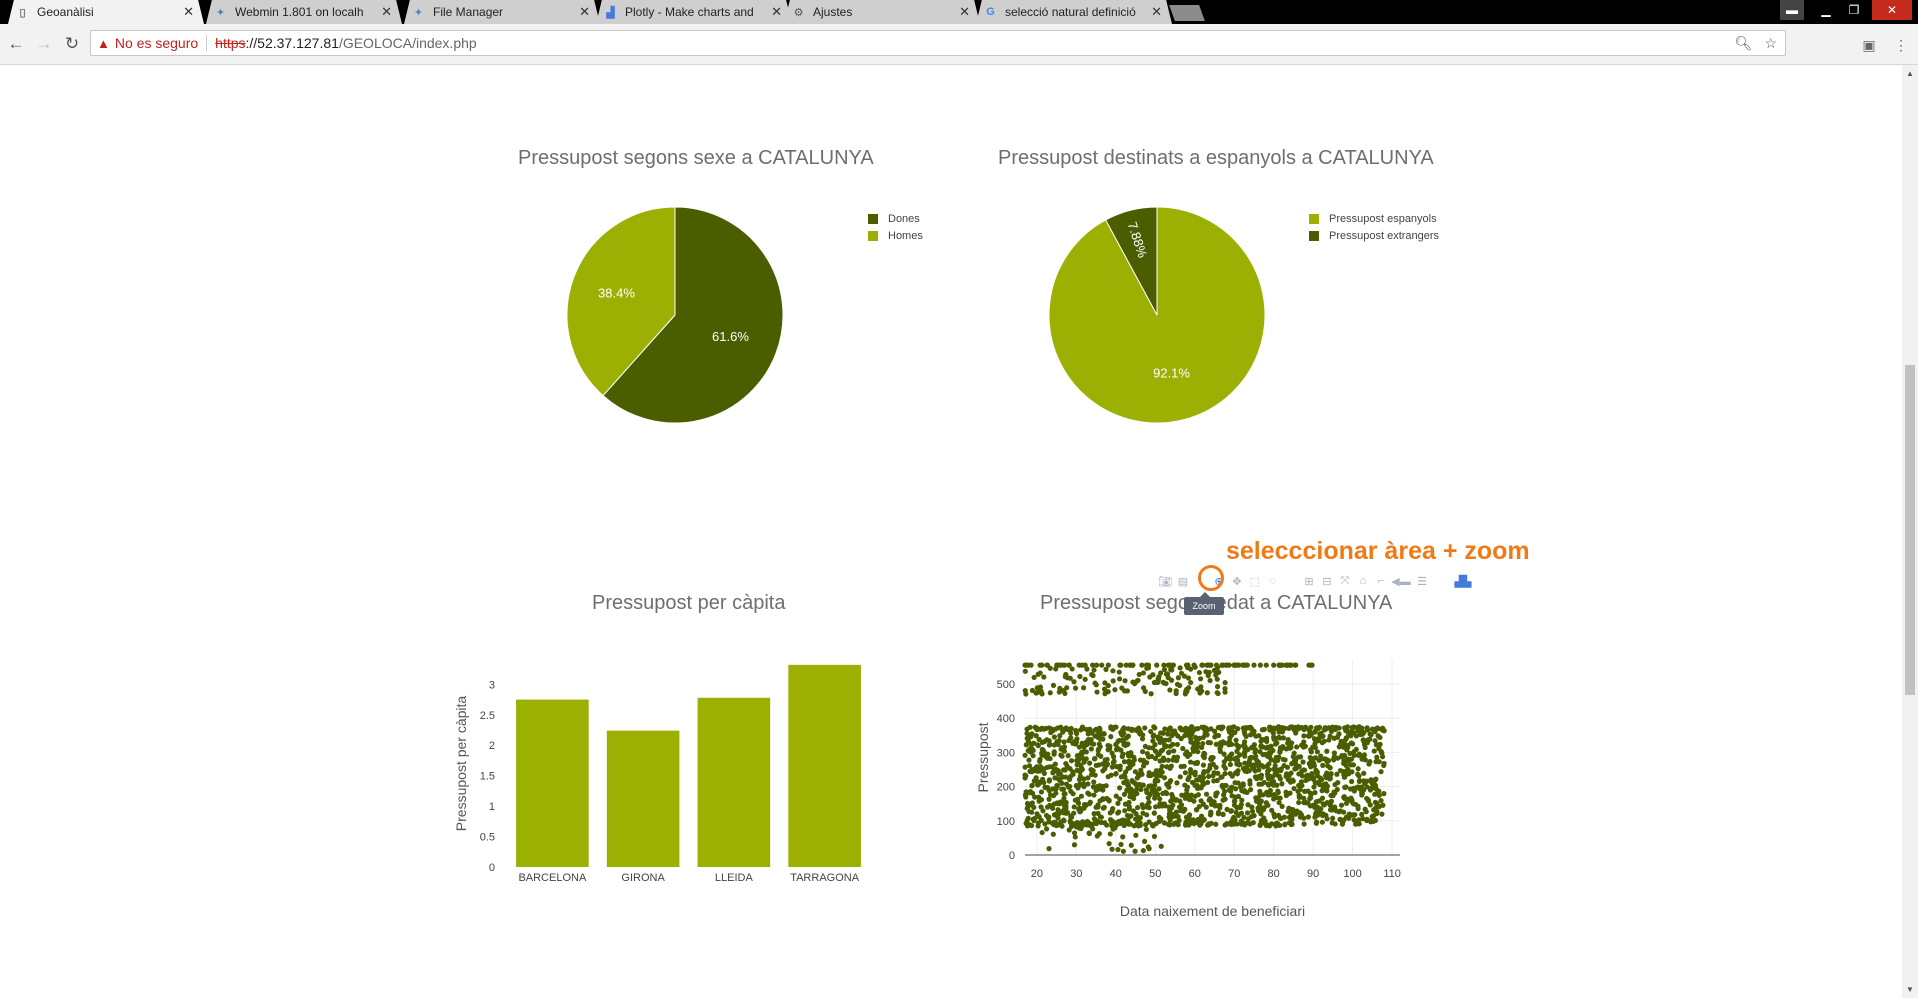  What do you see at coordinates (1327, 581) in the screenshot?
I see `zoom-out-icon: ⊟` at bounding box center [1327, 581].